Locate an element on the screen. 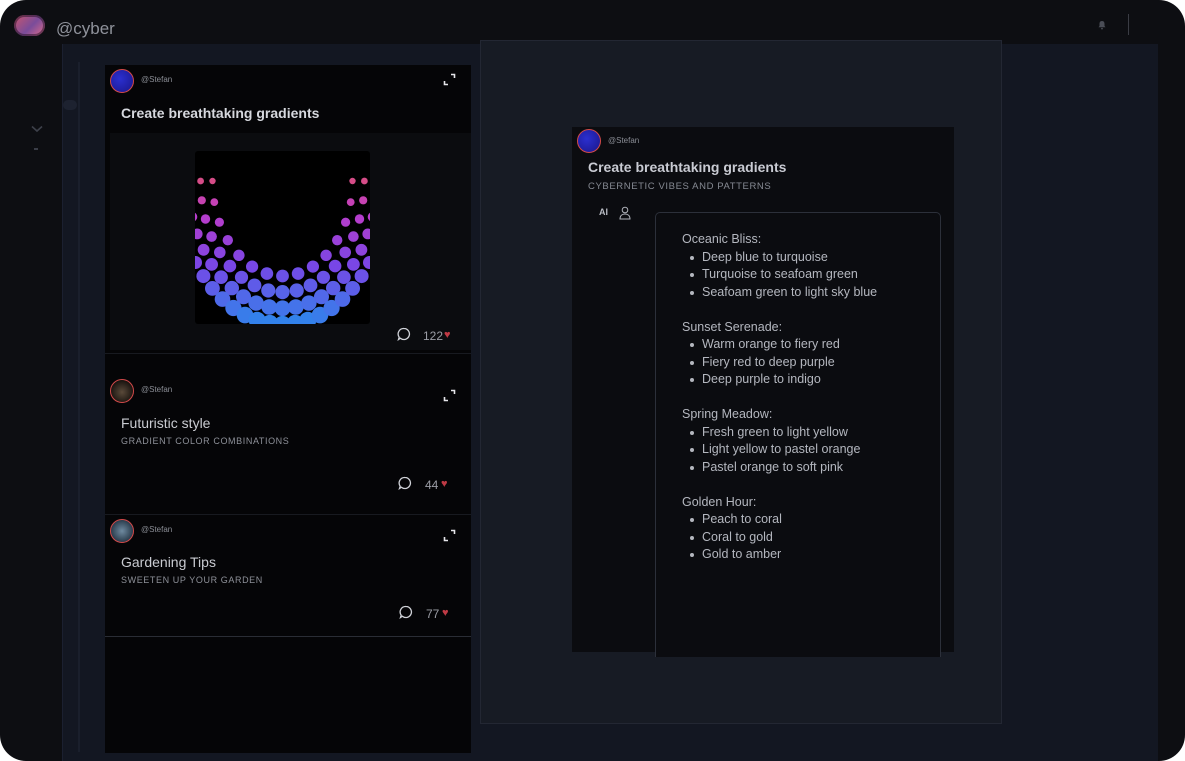 This screenshot has height=761, width=1185. post-subtitle: GRADIENT COLOR COMBINATIONS is located at coordinates (205, 441).